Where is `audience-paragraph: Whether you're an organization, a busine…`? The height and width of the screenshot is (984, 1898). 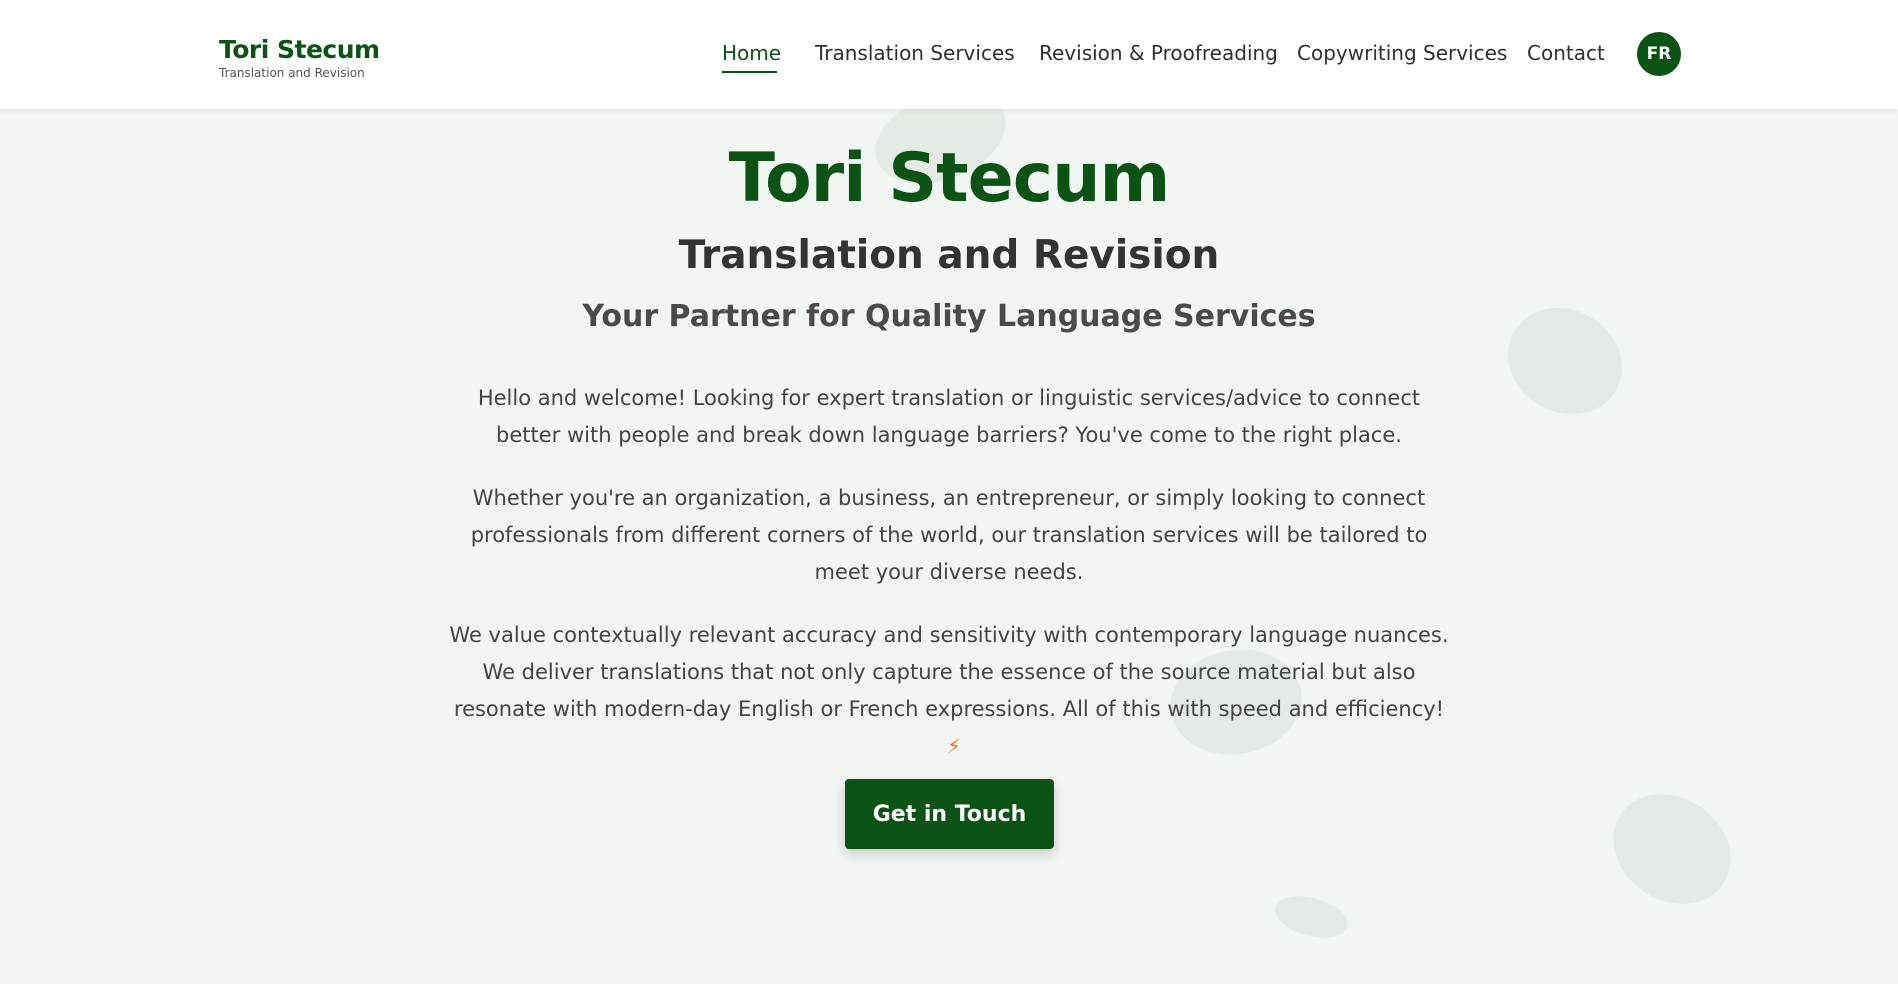
audience-paragraph: Whether you're an organization, a busine… is located at coordinates (949, 535).